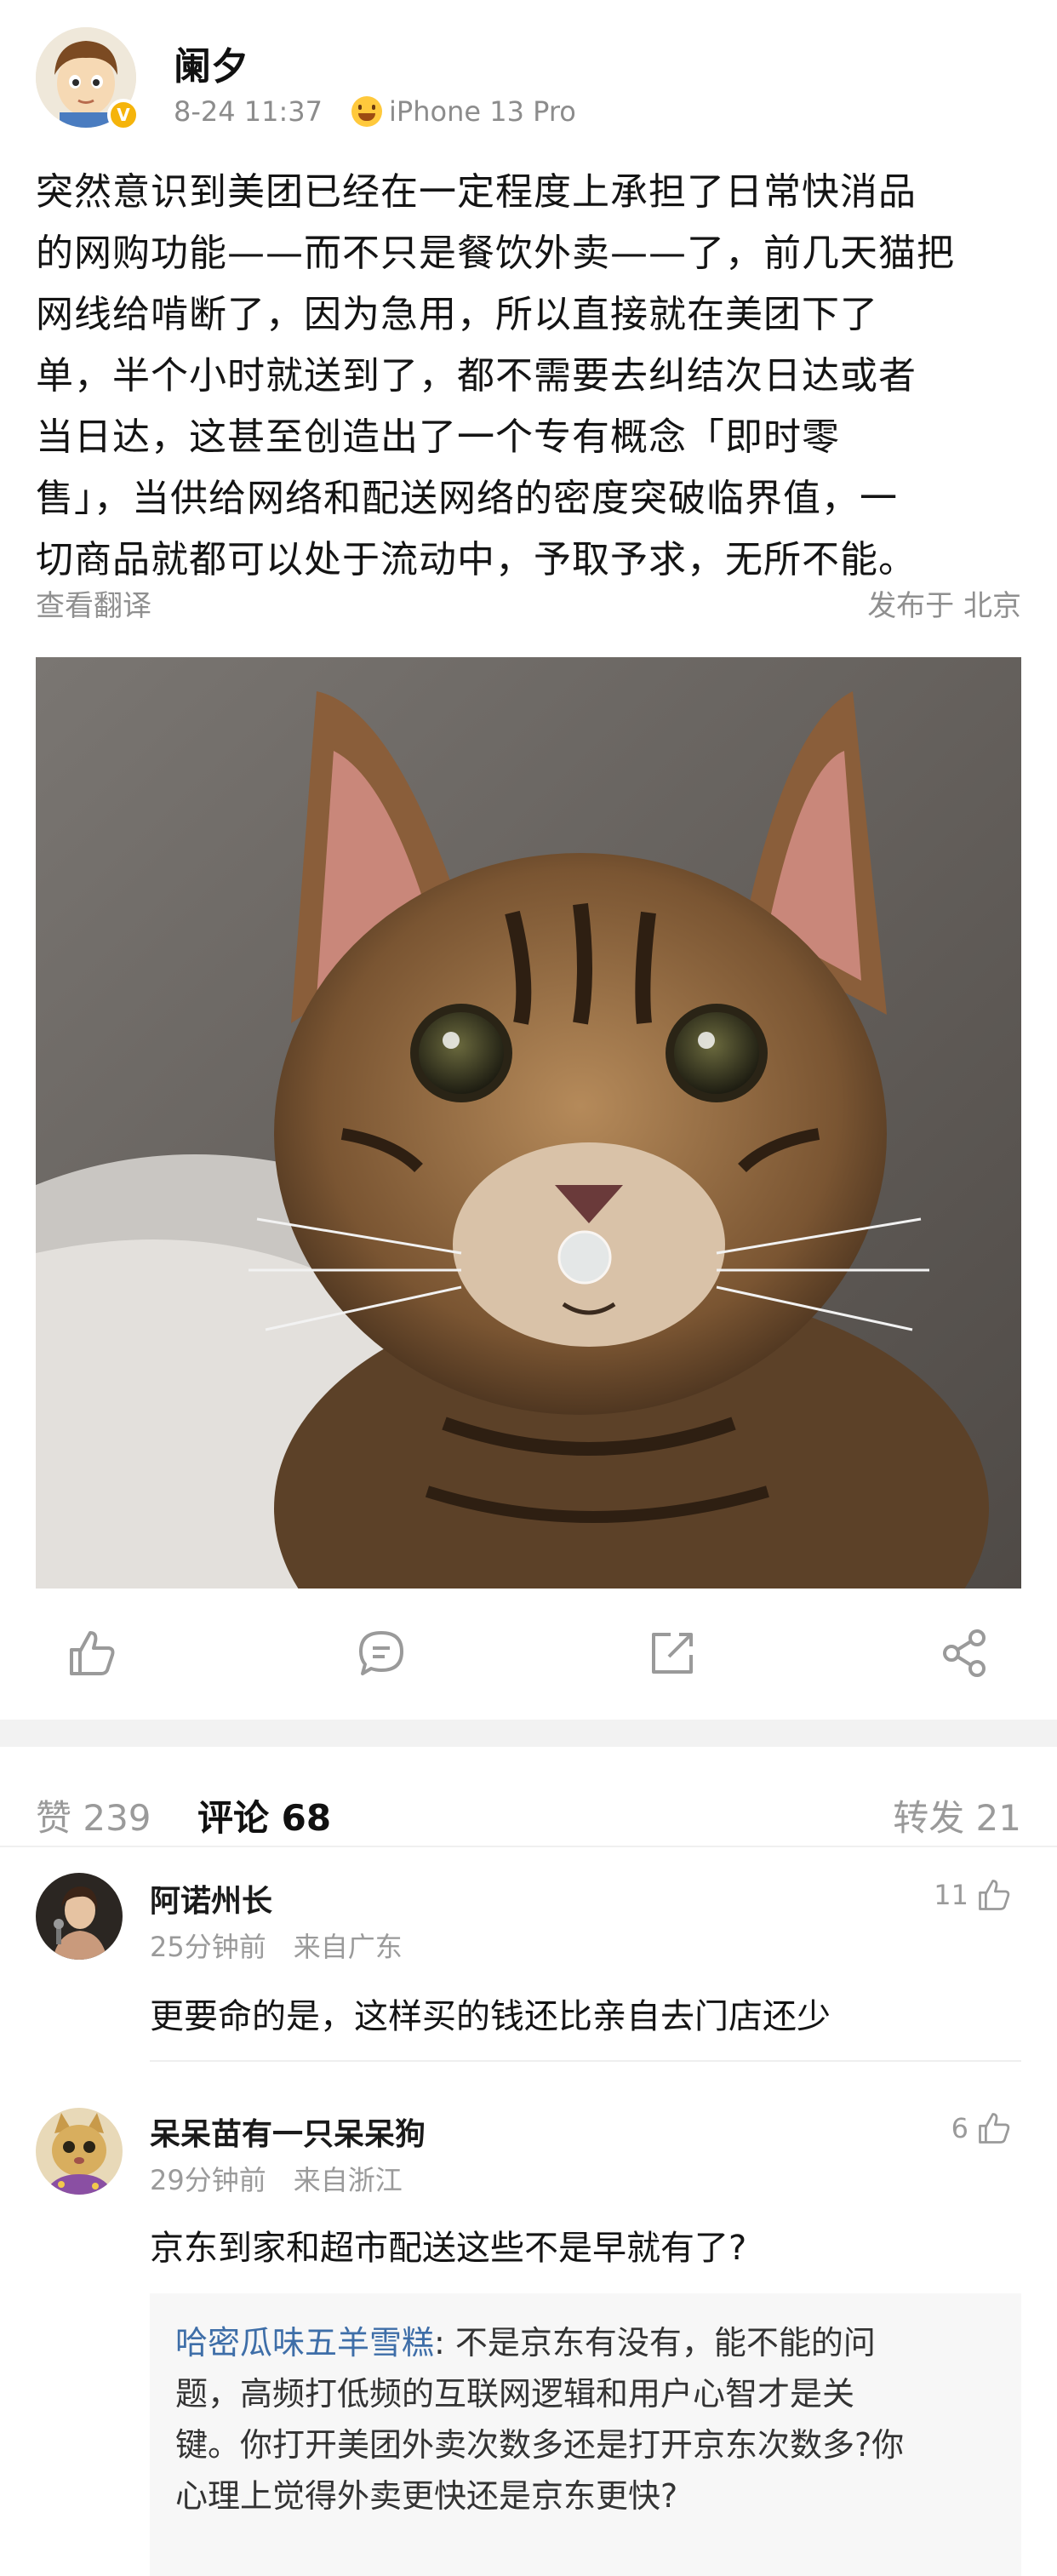  I want to click on post-timestamp: 8-24 11:37, so click(248, 112).